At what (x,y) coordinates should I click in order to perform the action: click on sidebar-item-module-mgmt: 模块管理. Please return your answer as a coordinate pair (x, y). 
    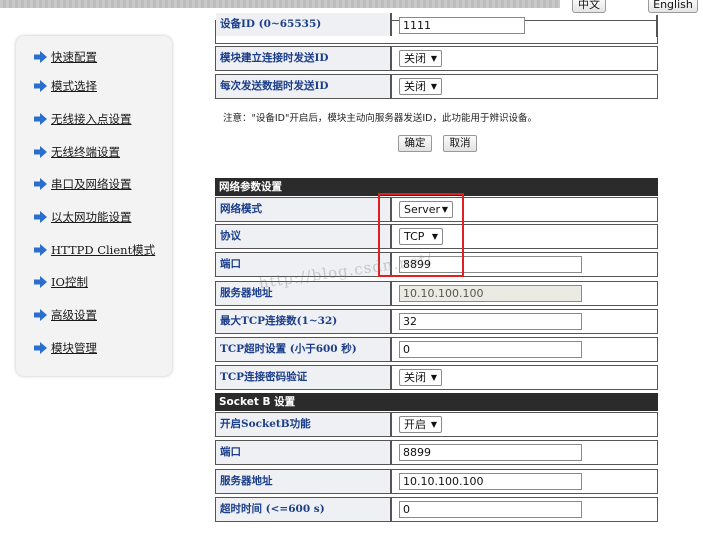
    Looking at the image, I should click on (65, 348).